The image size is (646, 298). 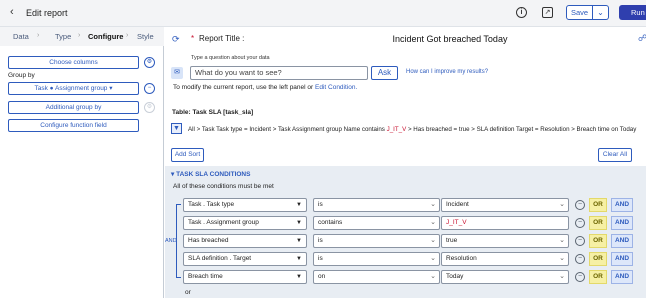 What do you see at coordinates (336, 87) in the screenshot?
I see `edit-condition-link: Edit Condition.` at bounding box center [336, 87].